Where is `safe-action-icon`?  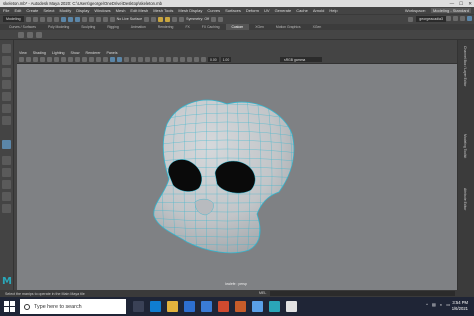 safe-action-icon is located at coordinates (98, 59).